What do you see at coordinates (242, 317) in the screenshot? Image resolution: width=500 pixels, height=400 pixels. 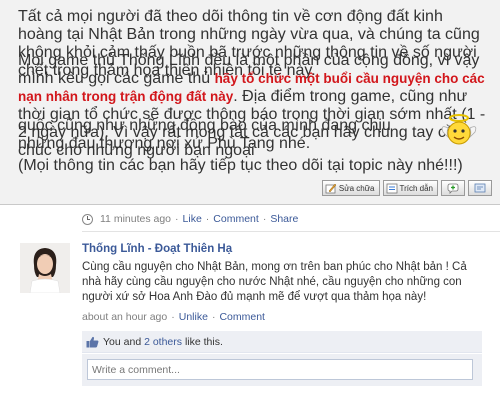 I see `comment-reply-link: Comment` at bounding box center [242, 317].